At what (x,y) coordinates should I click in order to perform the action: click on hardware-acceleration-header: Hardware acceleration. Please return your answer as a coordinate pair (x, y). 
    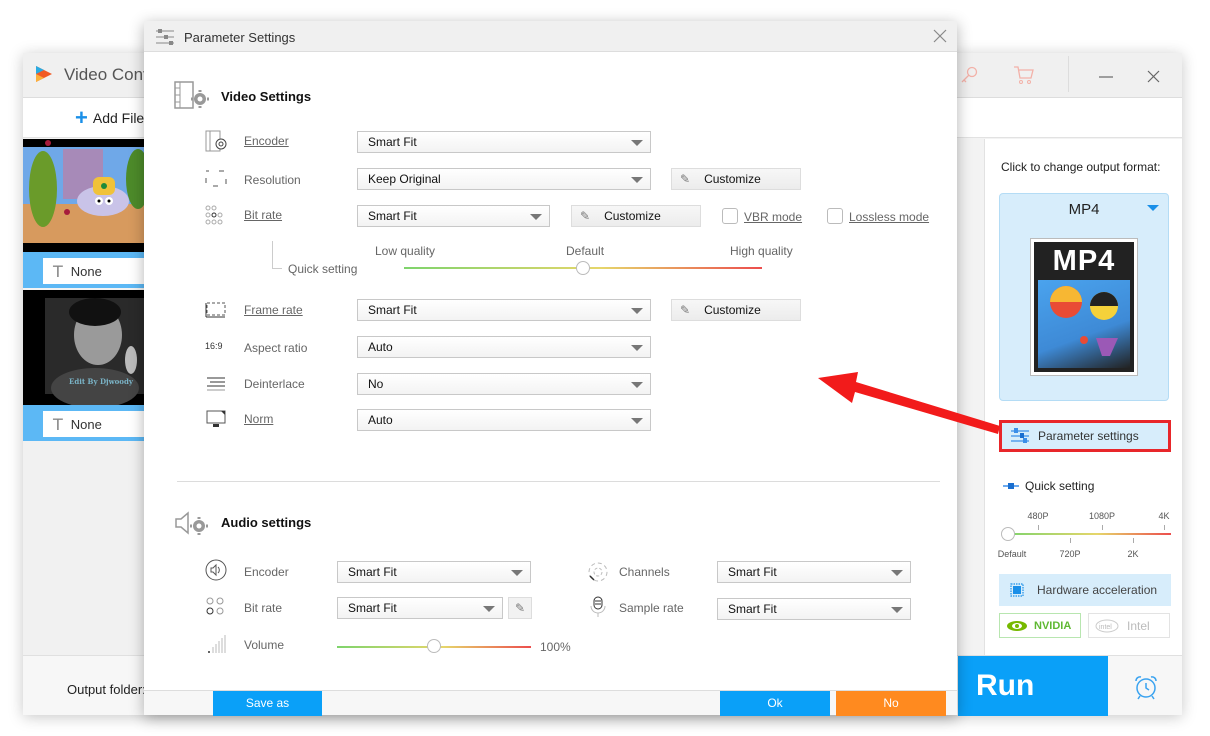
    Looking at the image, I should click on (1085, 590).